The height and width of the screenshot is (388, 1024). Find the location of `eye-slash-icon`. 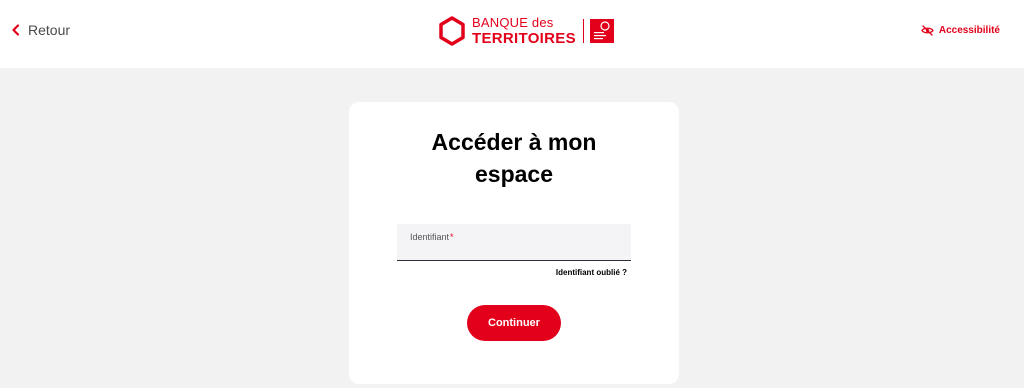

eye-slash-icon is located at coordinates (927, 30).